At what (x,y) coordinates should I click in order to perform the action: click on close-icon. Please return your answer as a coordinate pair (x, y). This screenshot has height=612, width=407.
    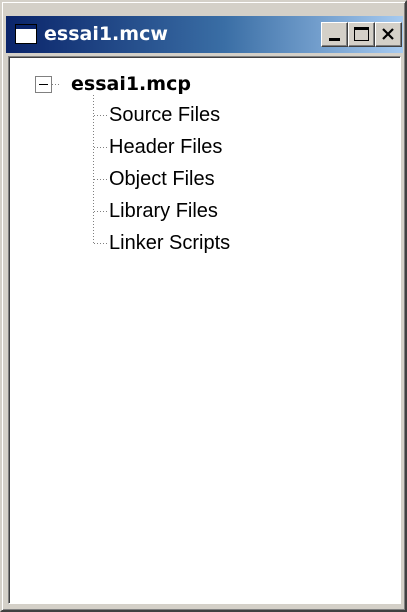
    Looking at the image, I should click on (388, 34).